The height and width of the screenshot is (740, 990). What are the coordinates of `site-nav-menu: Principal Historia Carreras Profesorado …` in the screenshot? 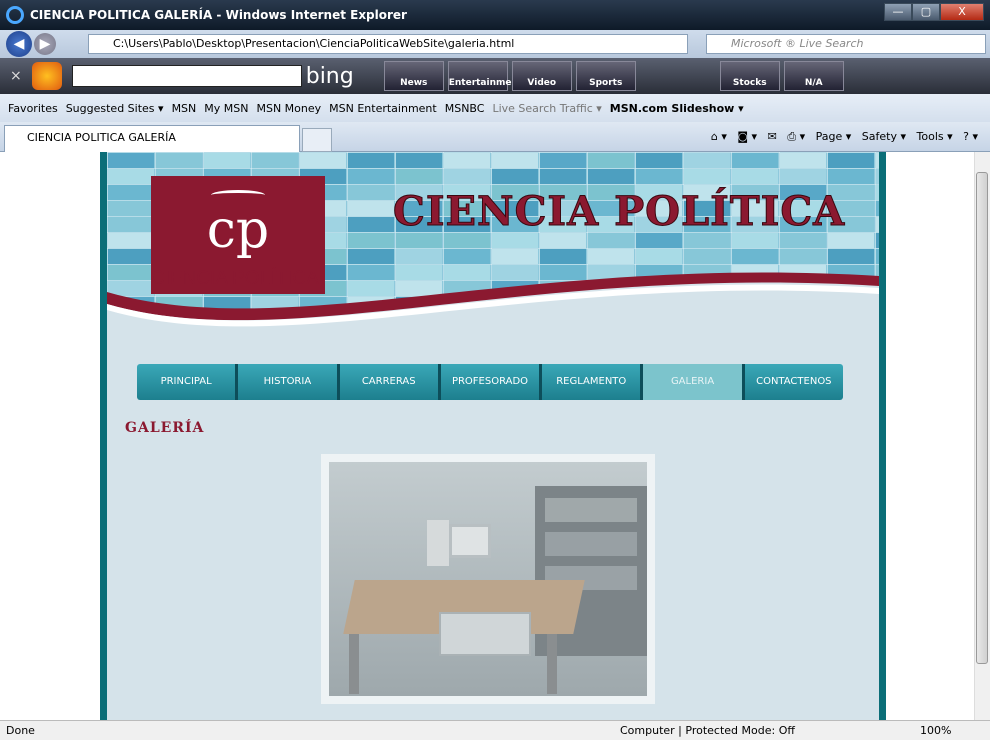 It's located at (490, 382).